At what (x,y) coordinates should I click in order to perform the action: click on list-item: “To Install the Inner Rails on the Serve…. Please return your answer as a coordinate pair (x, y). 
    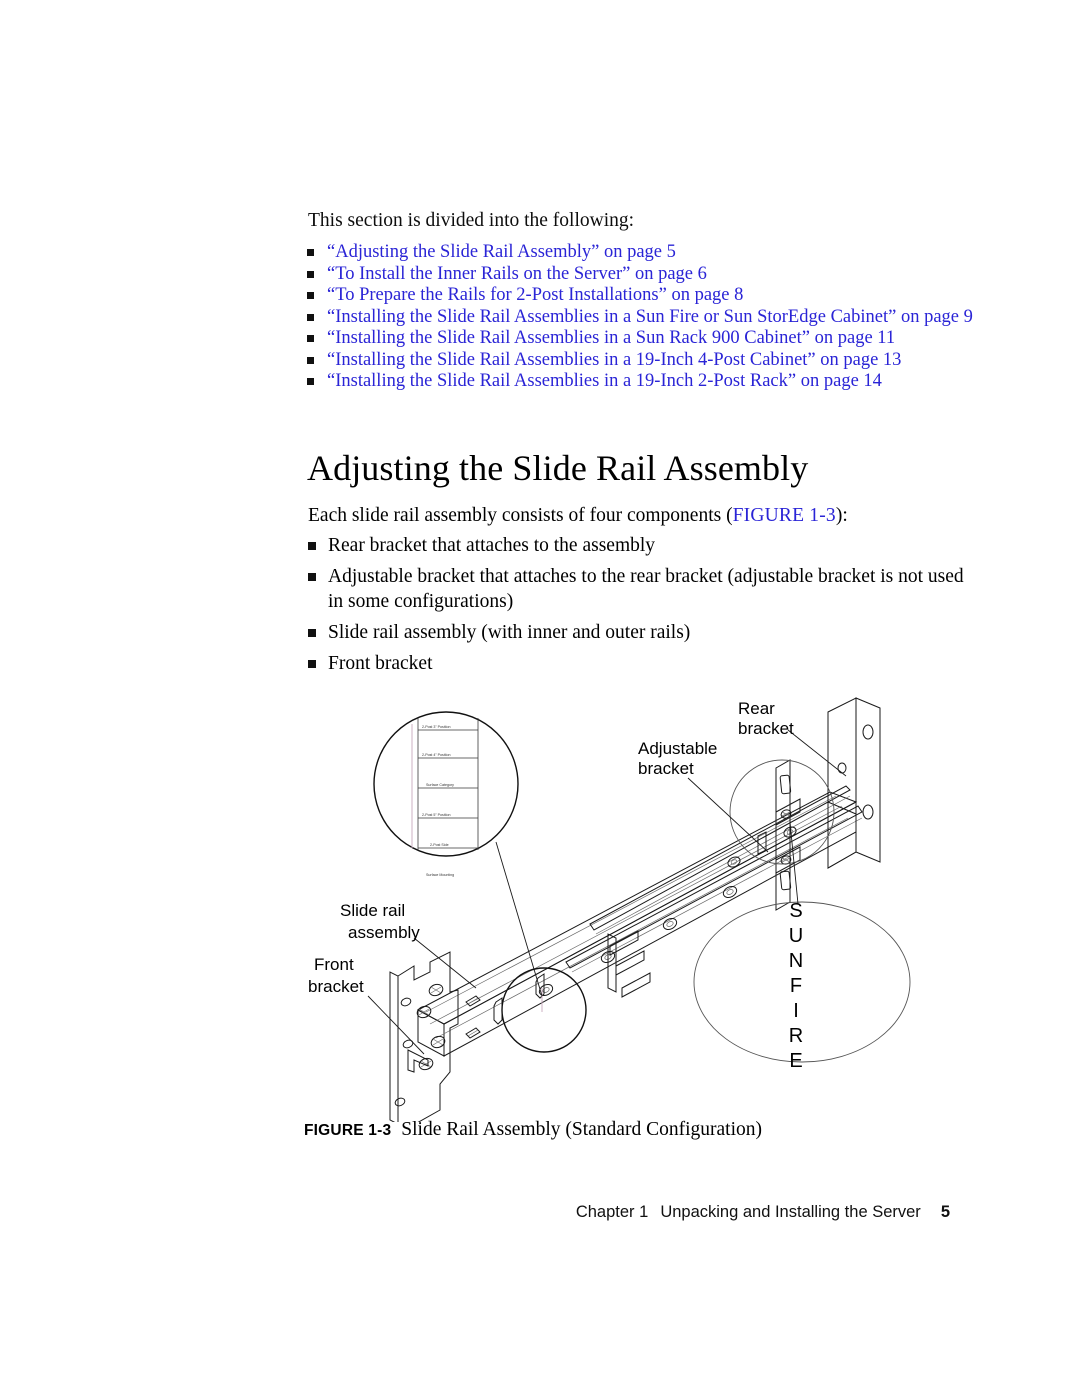
    Looking at the image, I should click on (643, 275).